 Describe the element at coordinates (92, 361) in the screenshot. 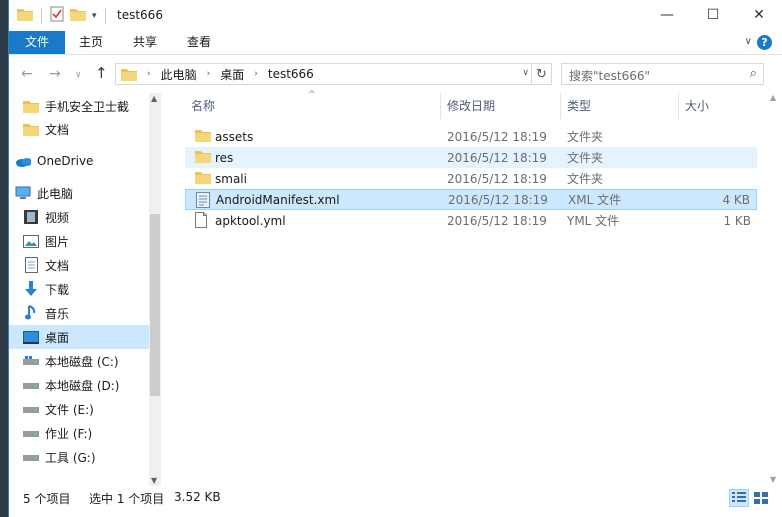

I see `sidebar-item-drive-c: 本地磁盘 (C:)` at that location.